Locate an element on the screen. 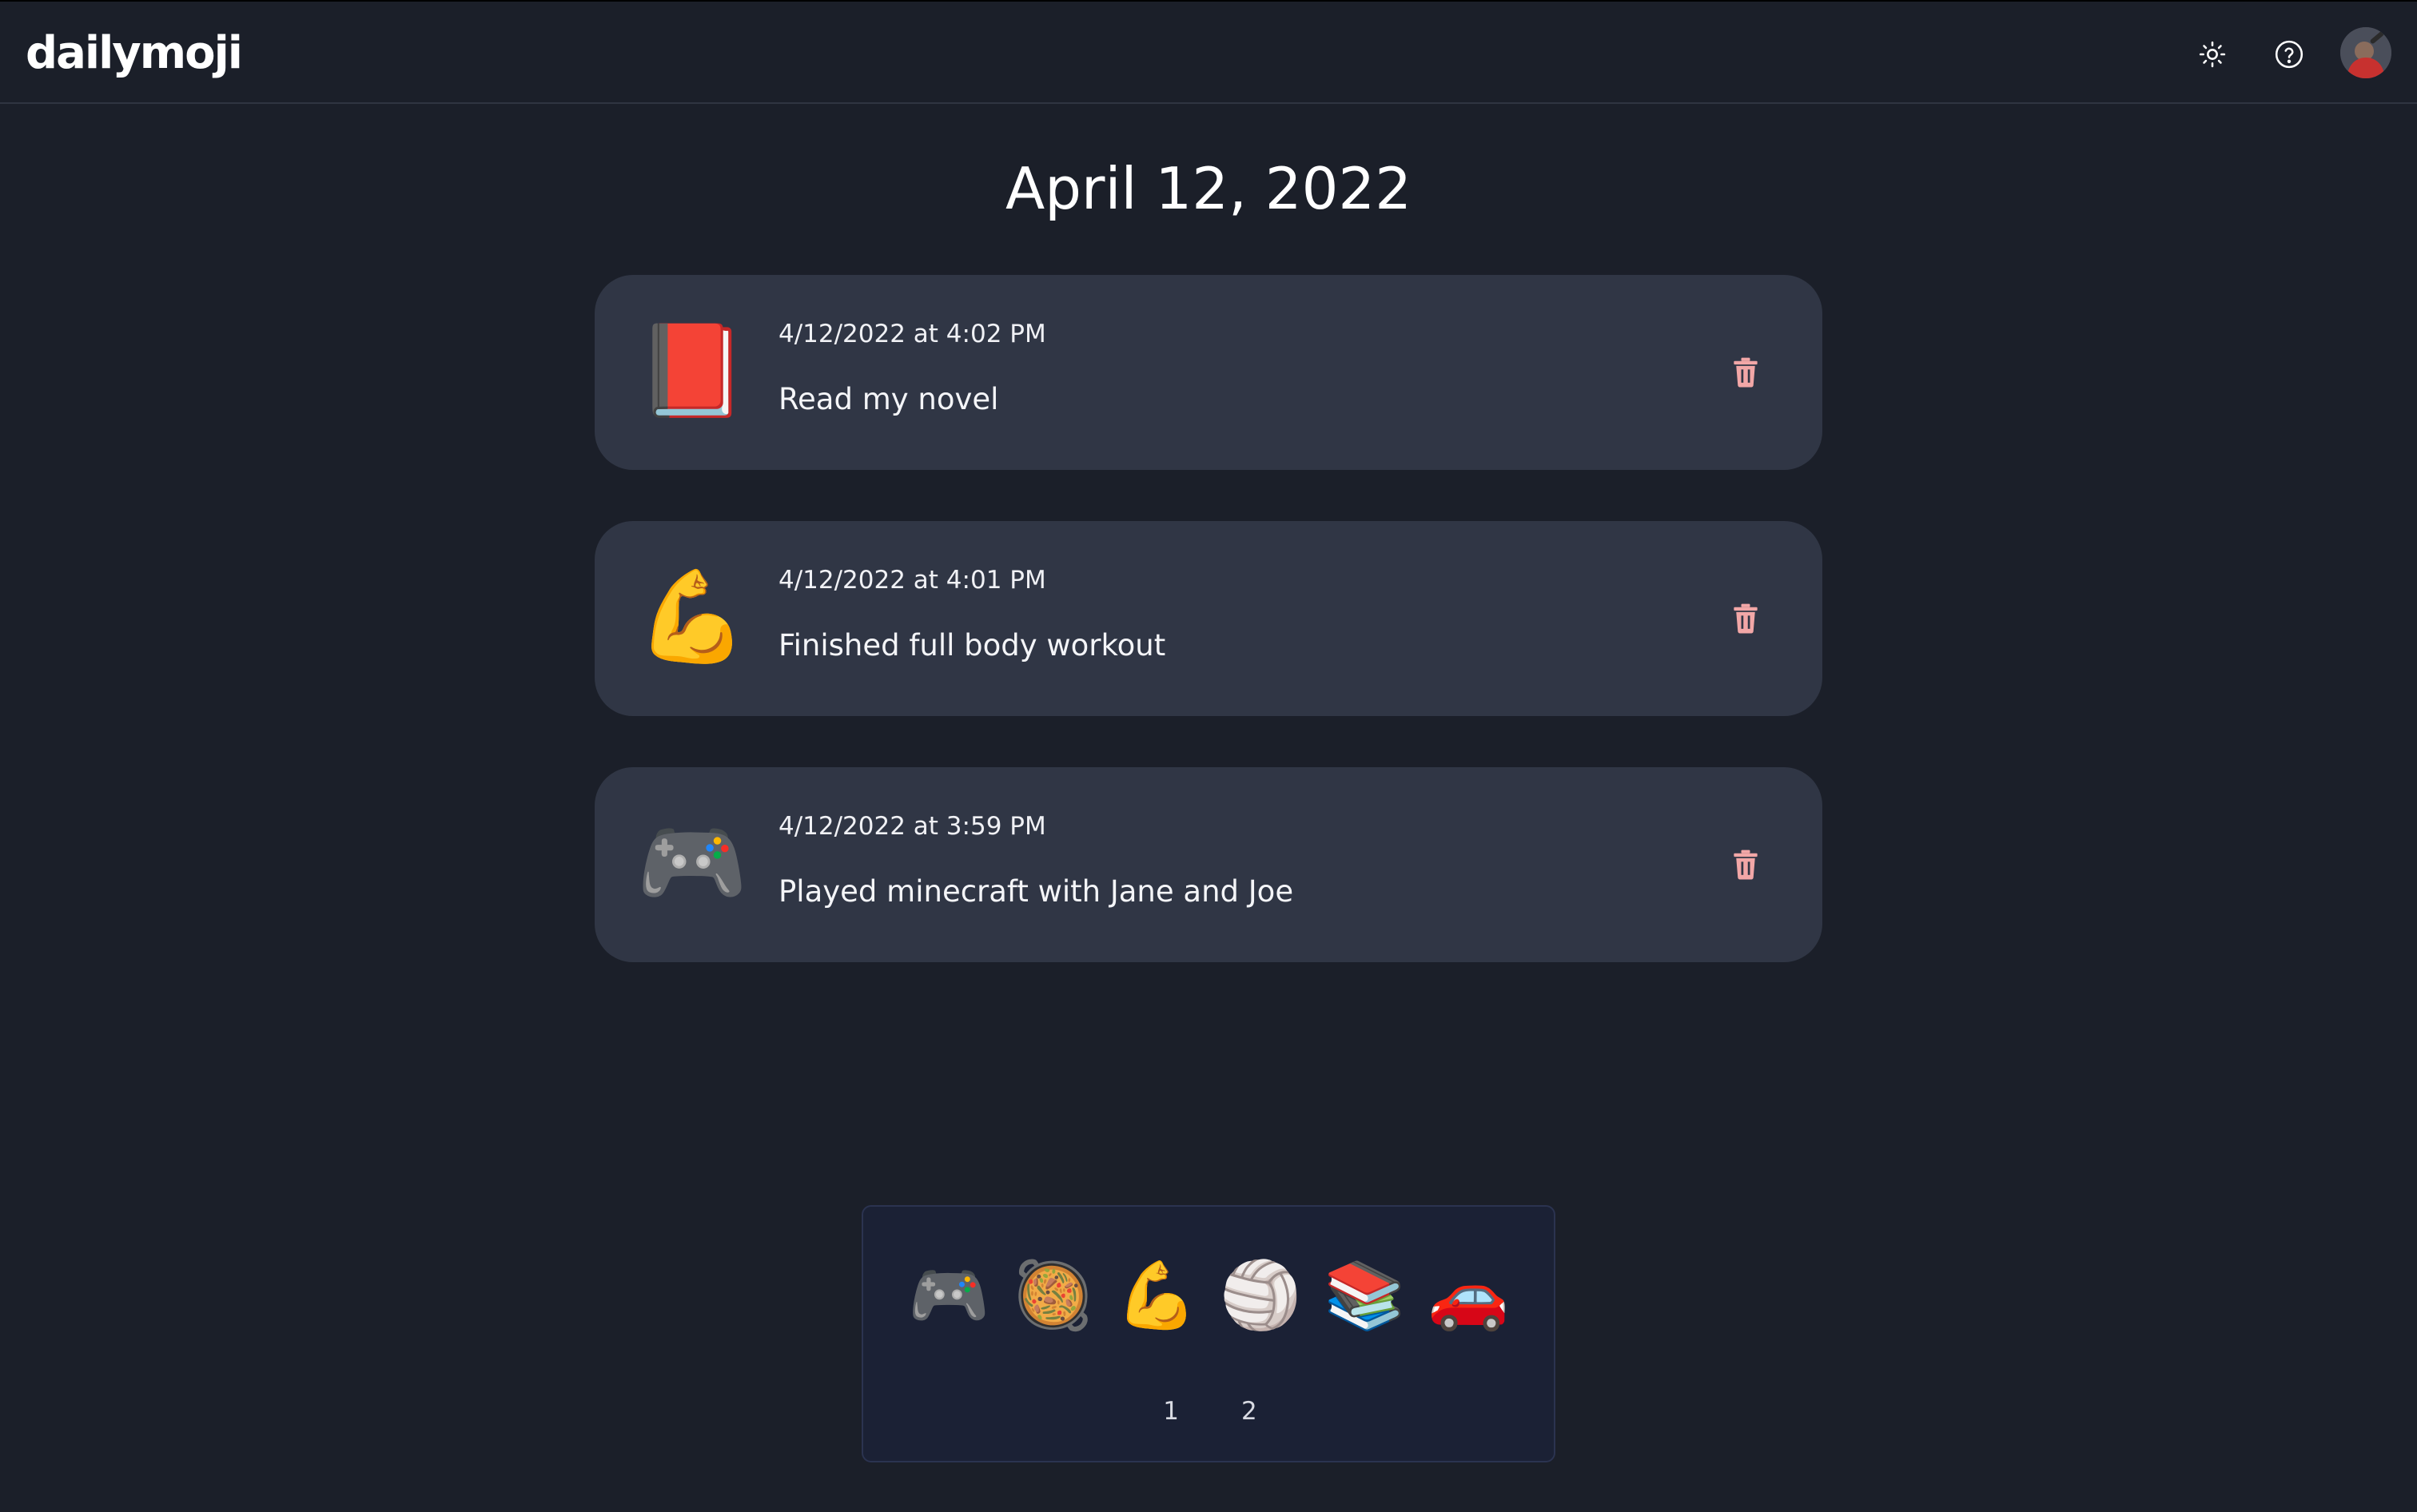 The height and width of the screenshot is (1512, 2417). avatar-image is located at coordinates (2365, 52).